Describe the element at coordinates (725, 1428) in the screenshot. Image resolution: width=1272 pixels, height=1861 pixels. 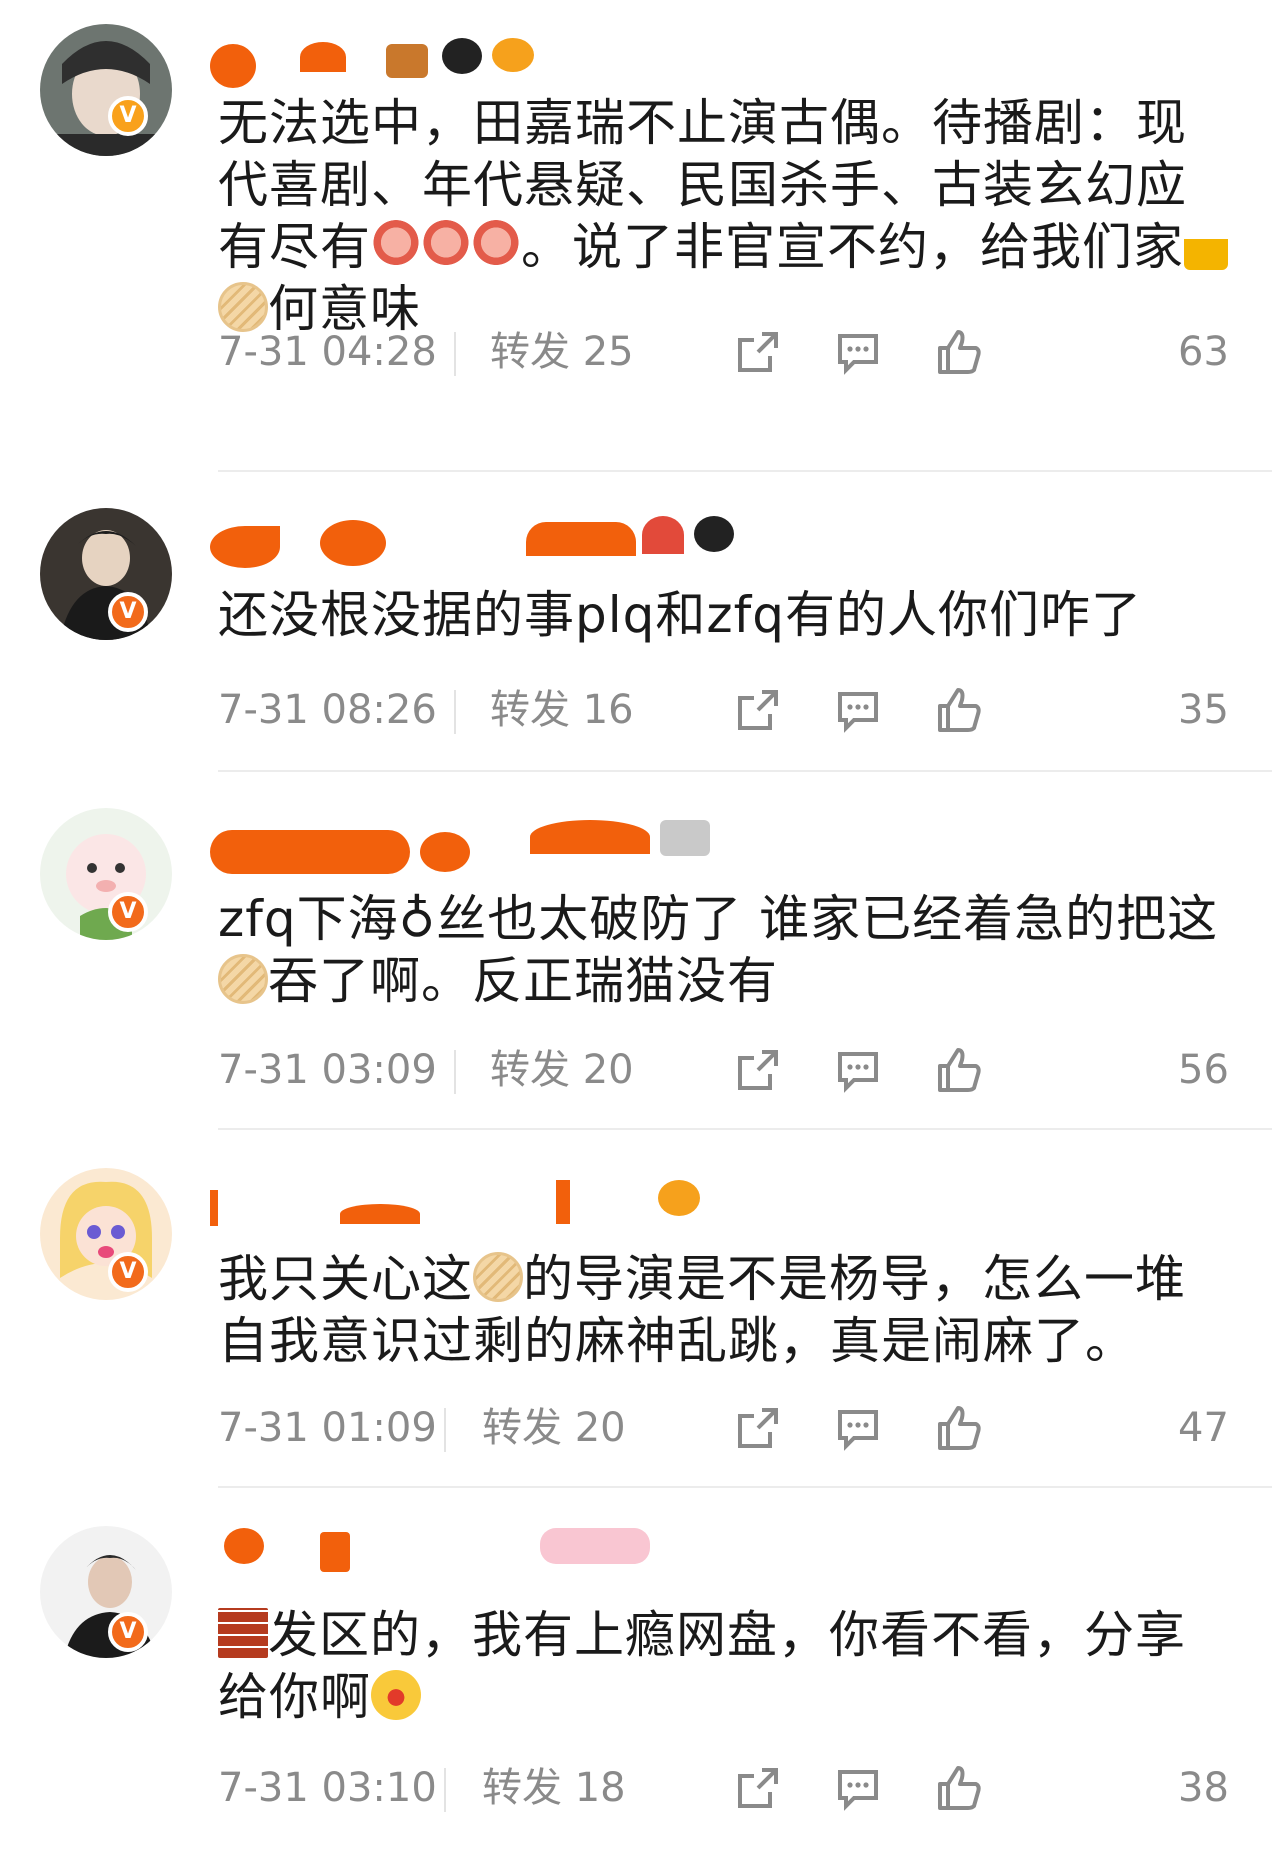
I see `comment-meta: 7-31 01:09 转发 20 47` at that location.